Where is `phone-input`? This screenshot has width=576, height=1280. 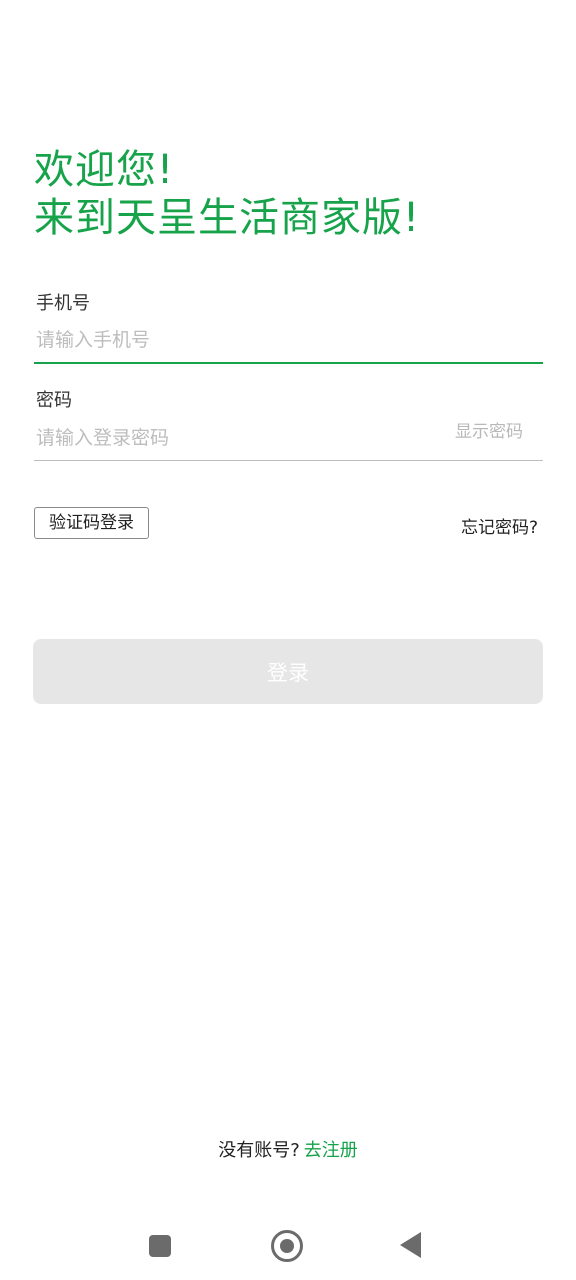 phone-input is located at coordinates (288, 341).